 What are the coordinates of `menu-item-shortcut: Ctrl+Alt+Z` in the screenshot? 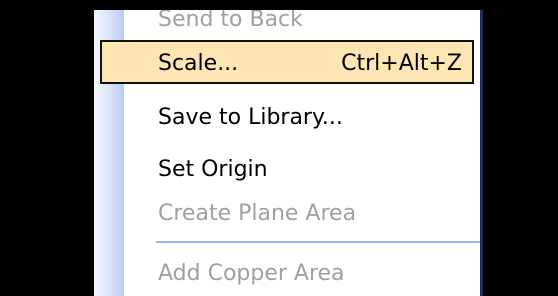 It's located at (401, 63).